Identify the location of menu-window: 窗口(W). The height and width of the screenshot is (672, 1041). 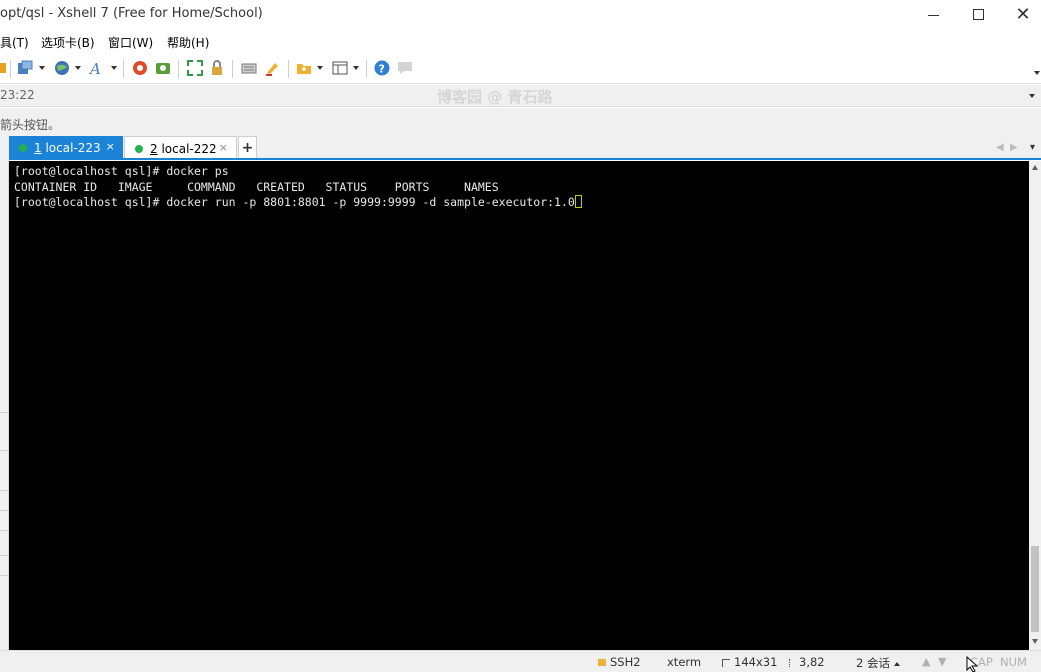
(130, 42).